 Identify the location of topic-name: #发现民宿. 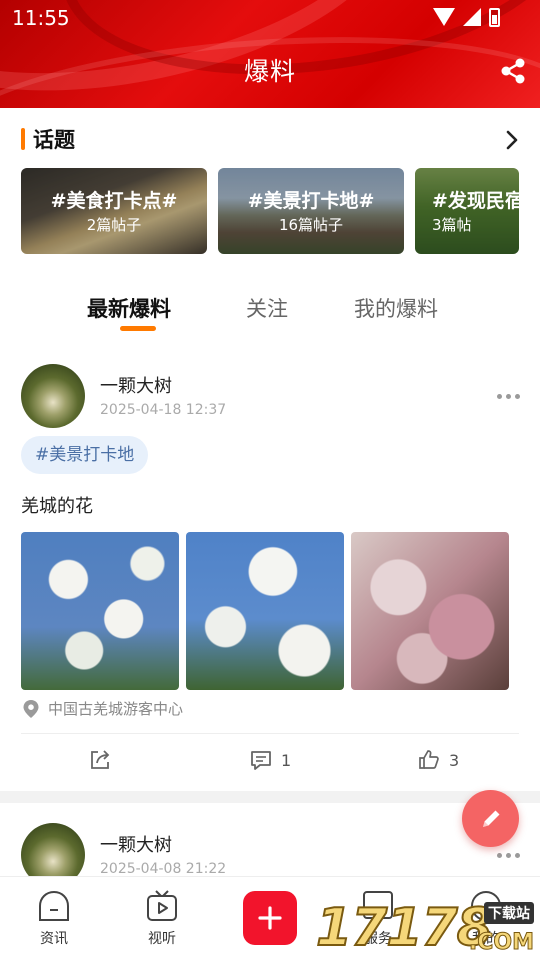
(475, 201).